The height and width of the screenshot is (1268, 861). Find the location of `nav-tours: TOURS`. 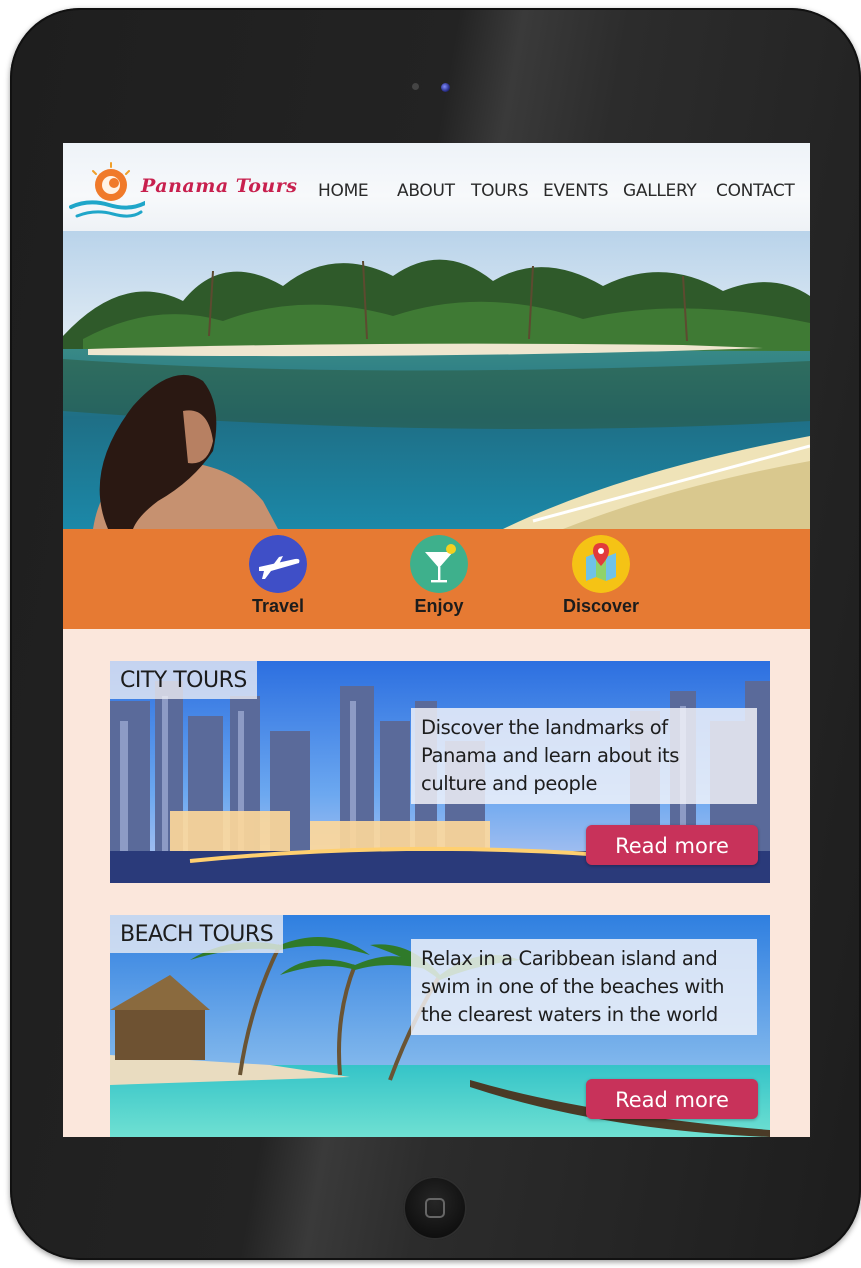

nav-tours: TOURS is located at coordinates (500, 191).